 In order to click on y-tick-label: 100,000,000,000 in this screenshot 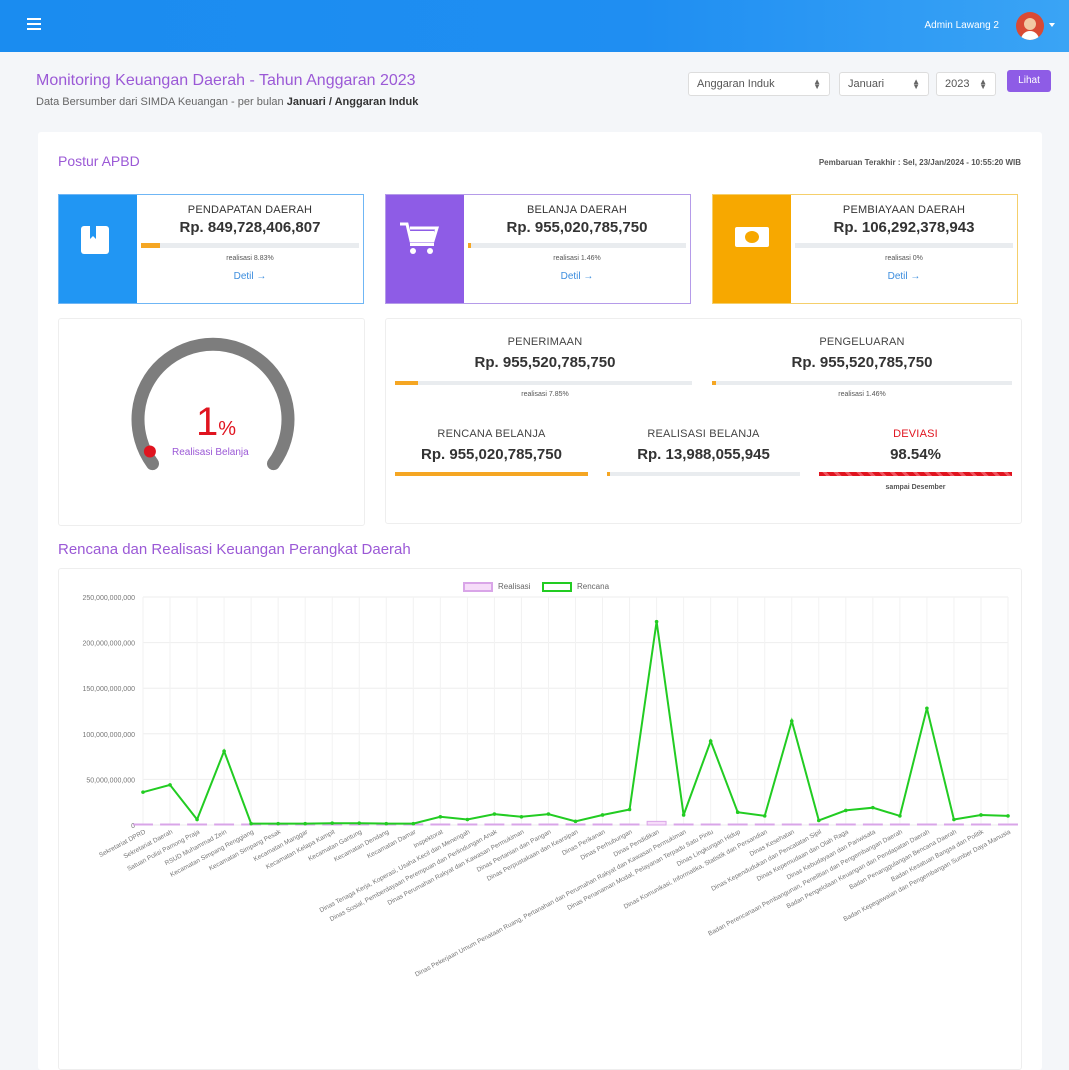, I will do `click(108, 735)`.